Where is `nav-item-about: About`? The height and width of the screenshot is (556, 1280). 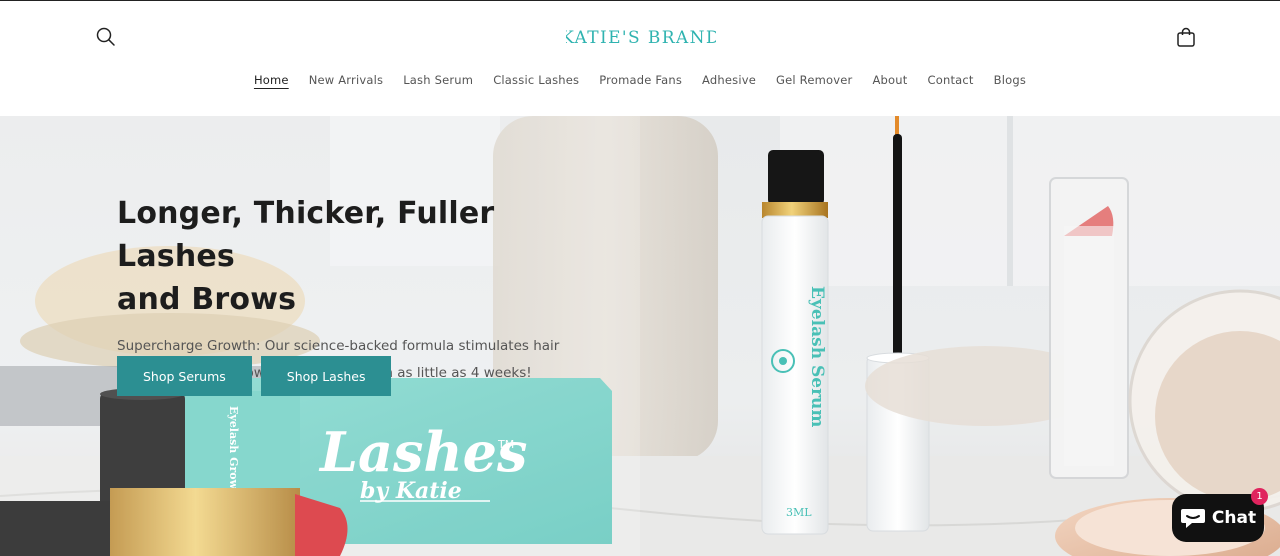
nav-item-about: About is located at coordinates (889, 80).